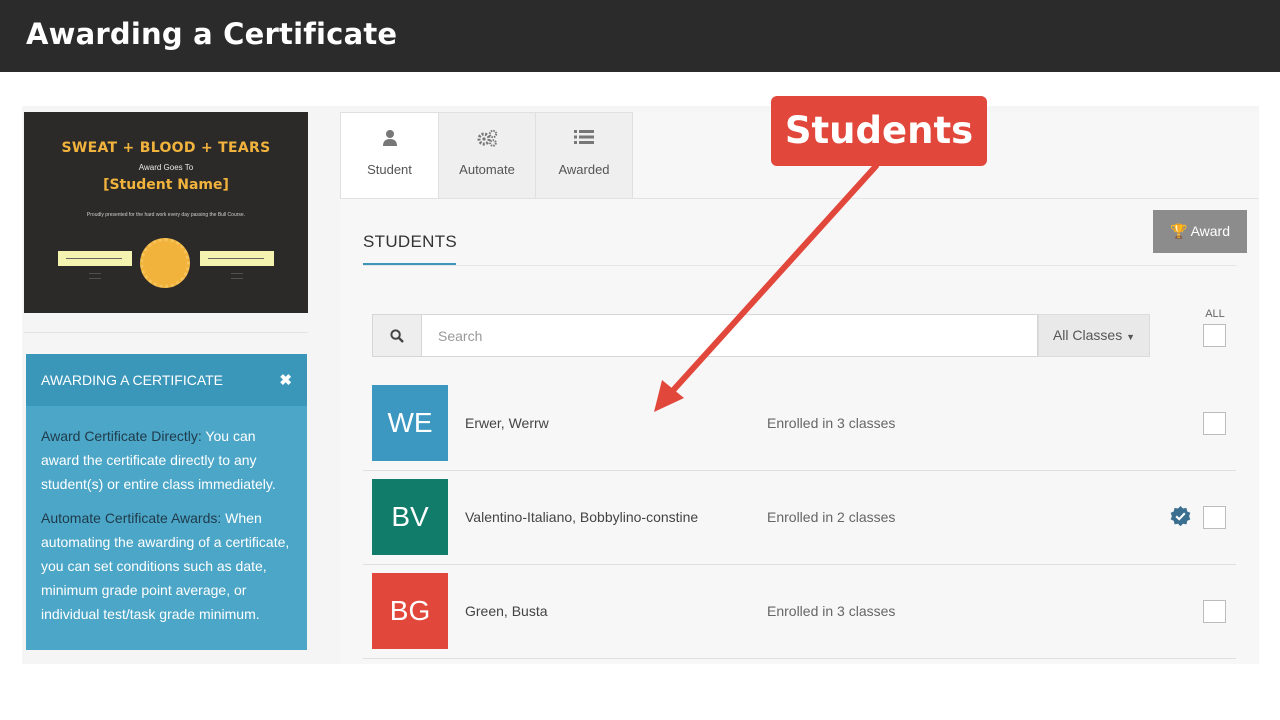 This screenshot has width=1280, height=720. Describe the element at coordinates (121, 436) in the screenshot. I see `help-direct-label: Award Certificate Directly:` at that location.